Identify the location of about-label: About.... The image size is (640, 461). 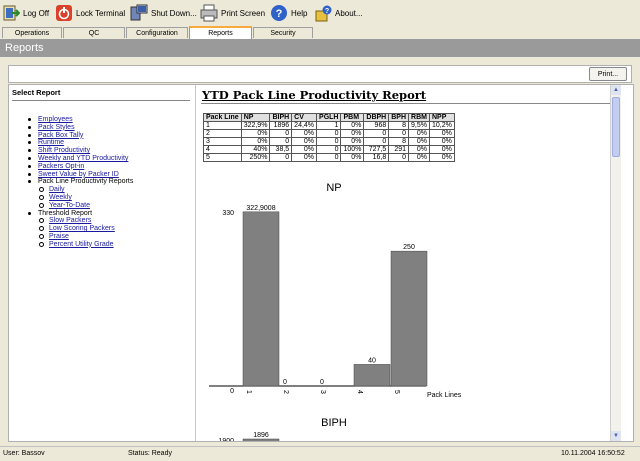
(349, 13).